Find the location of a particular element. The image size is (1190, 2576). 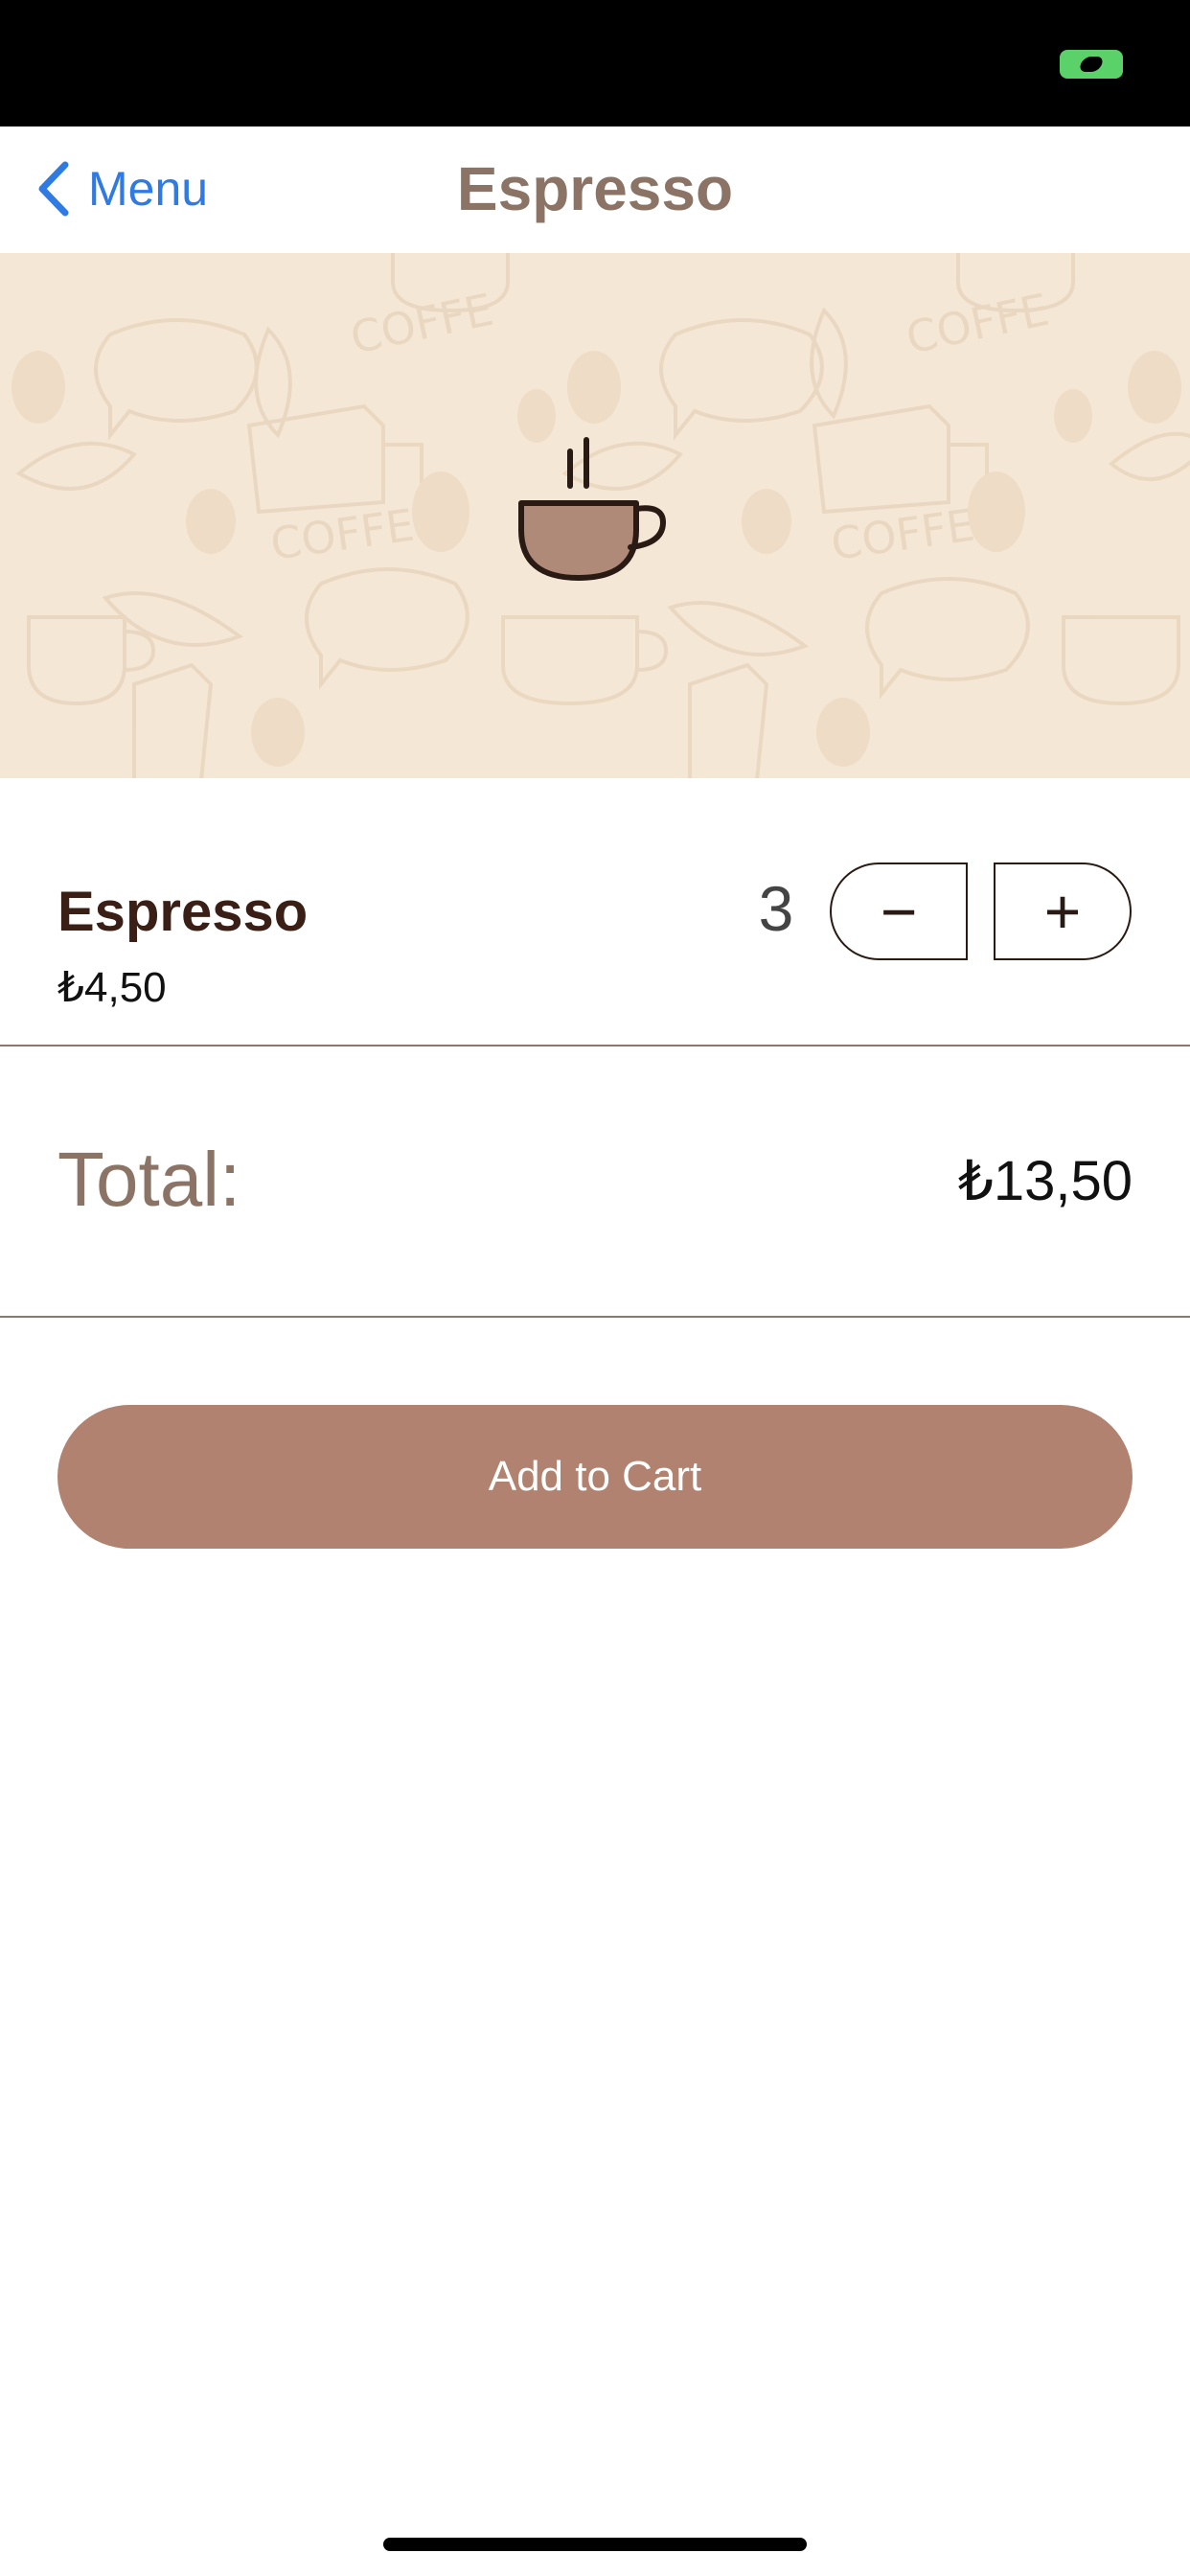

increase-quantity-button: + is located at coordinates (1063, 911).